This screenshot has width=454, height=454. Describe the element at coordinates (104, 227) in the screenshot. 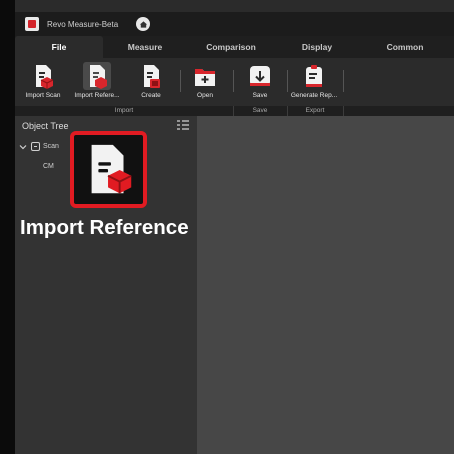

I see `callout-label: Import Reference` at that location.